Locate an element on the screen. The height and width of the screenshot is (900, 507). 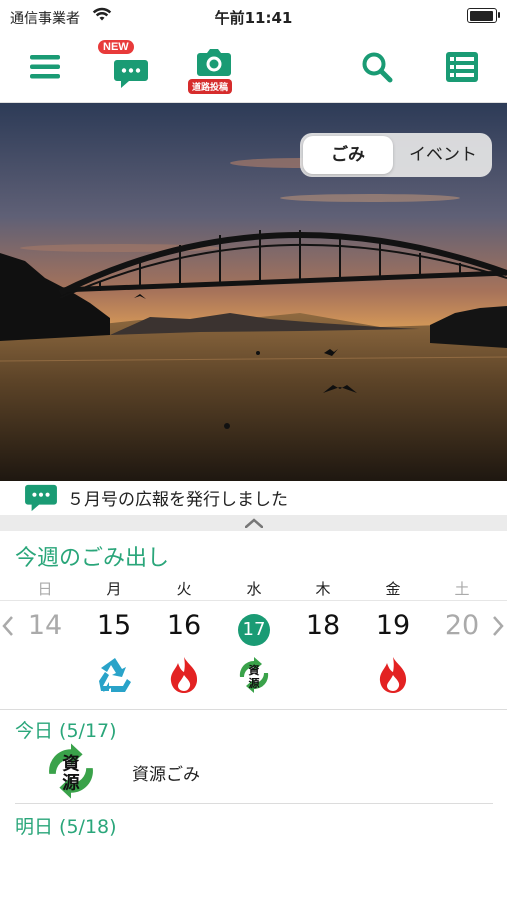
next-week-button is located at coordinates (498, 629).